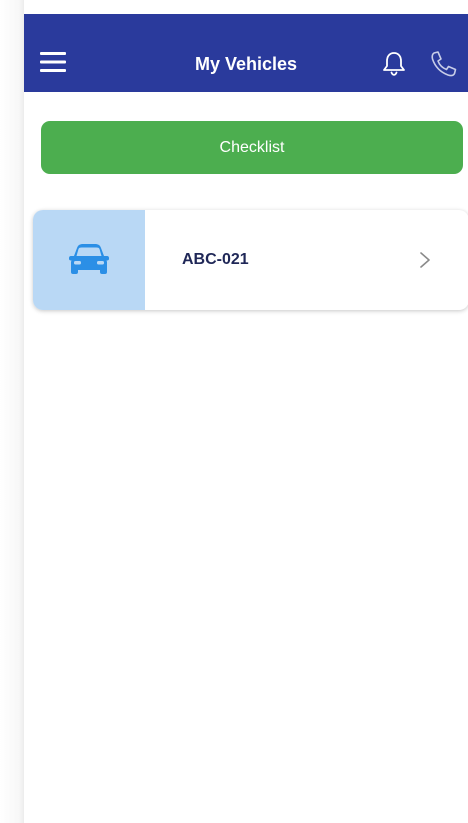 This screenshot has width=468, height=823. Describe the element at coordinates (234, 7) in the screenshot. I see `top-bezel` at that location.